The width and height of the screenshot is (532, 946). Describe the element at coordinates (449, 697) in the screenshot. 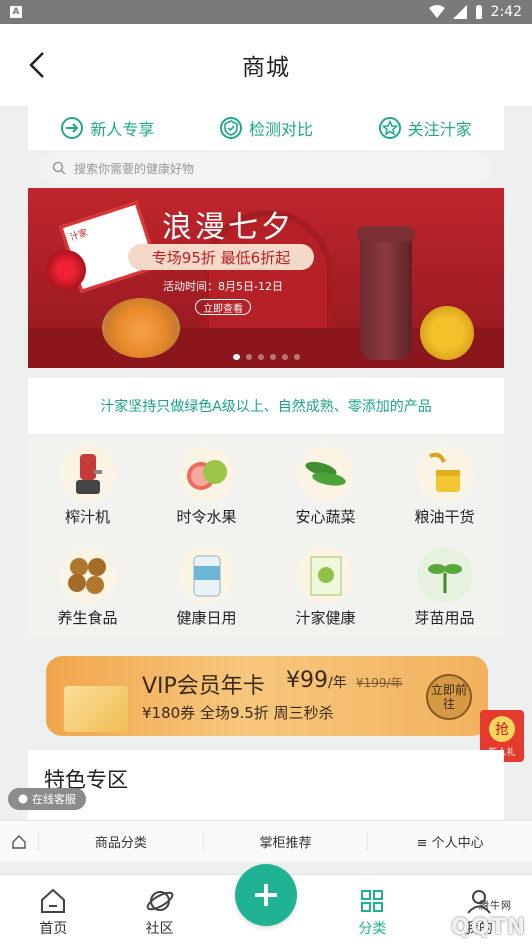

I see `vip-go-button: 立即前往` at that location.